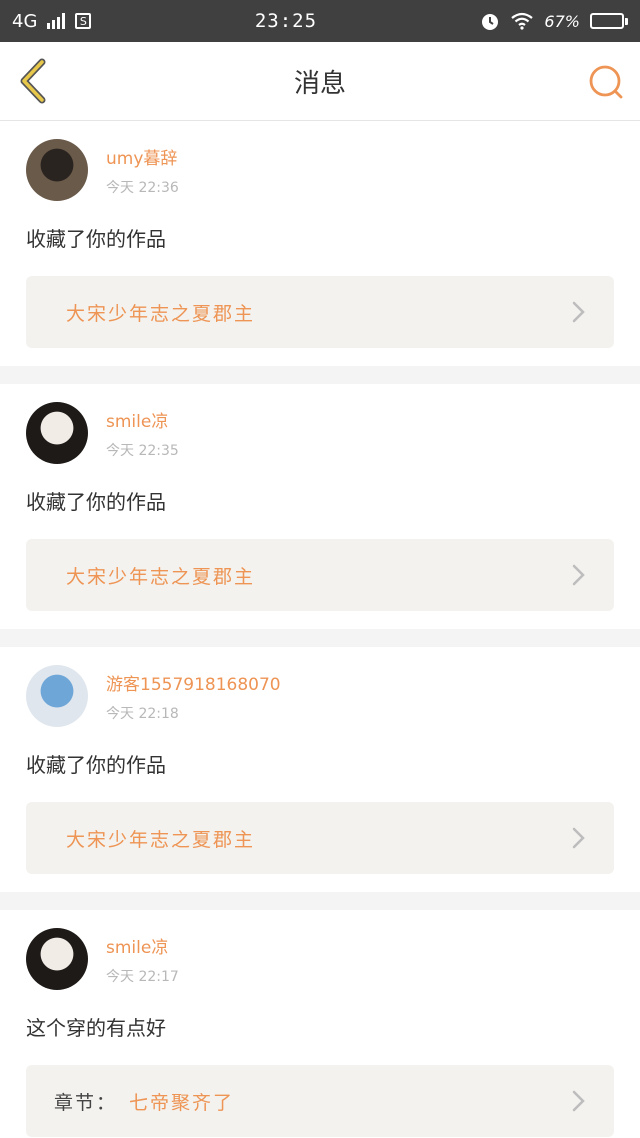  Describe the element at coordinates (286, 21) in the screenshot. I see `clock: 23:25` at that location.